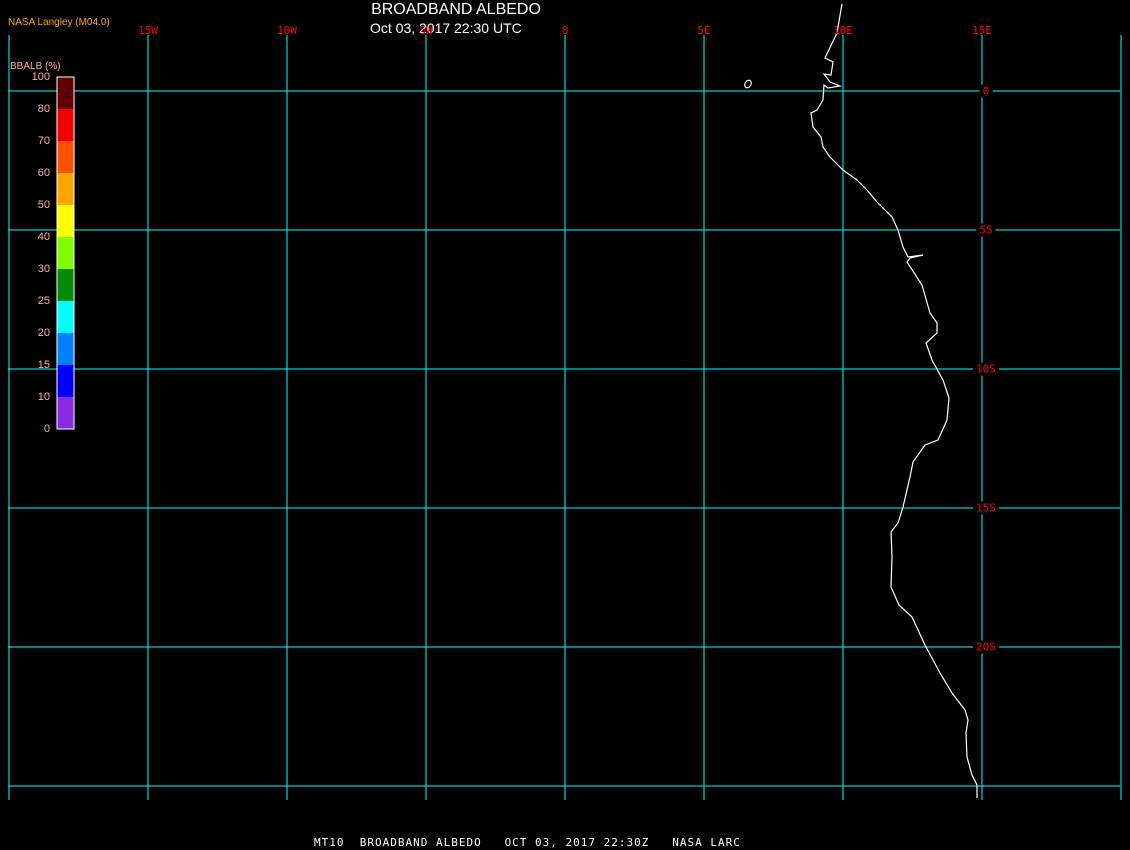 Image resolution: width=1130 pixels, height=850 pixels. What do you see at coordinates (43, 269) in the screenshot?
I see `colorbar-tick-label: 30` at bounding box center [43, 269].